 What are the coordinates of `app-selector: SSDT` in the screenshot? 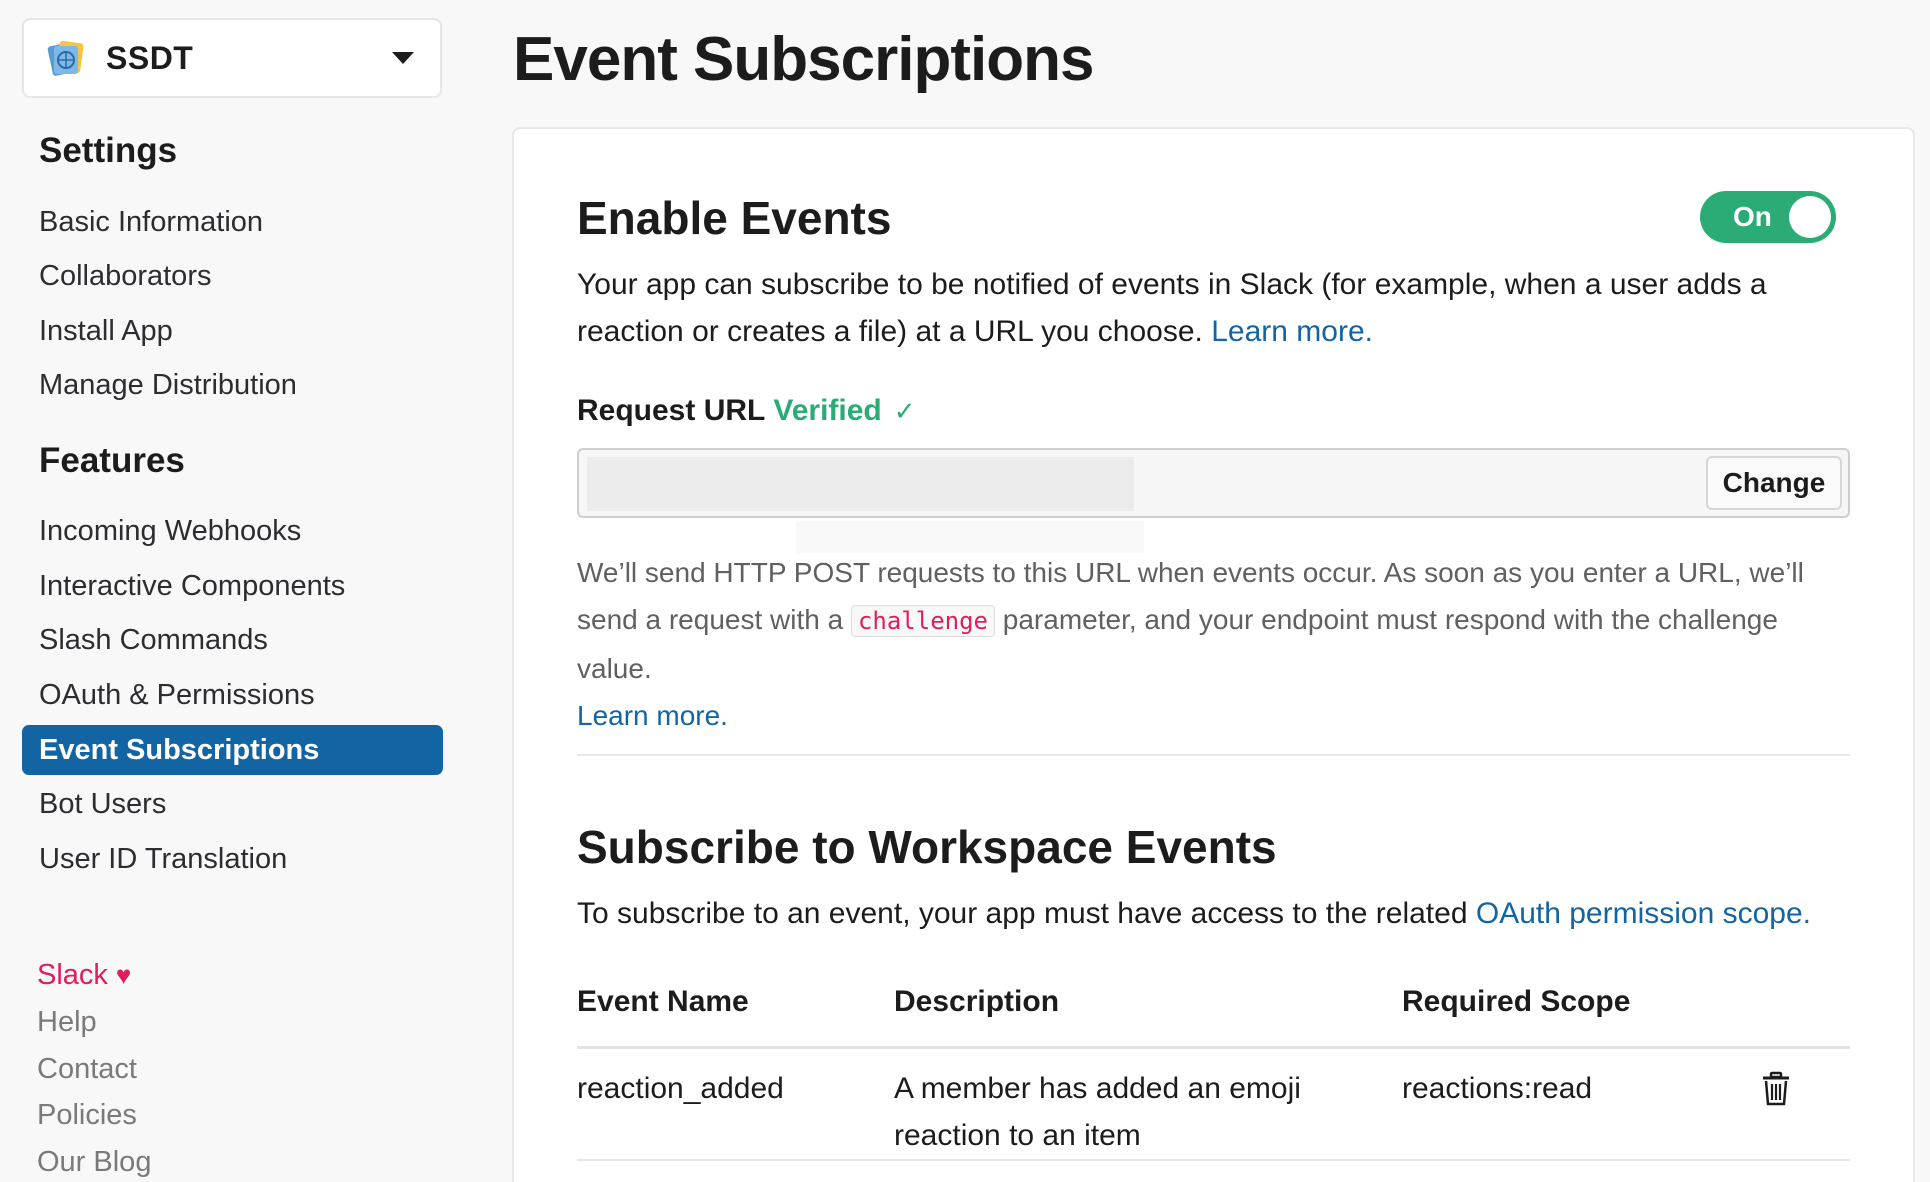 It's located at (232, 58).